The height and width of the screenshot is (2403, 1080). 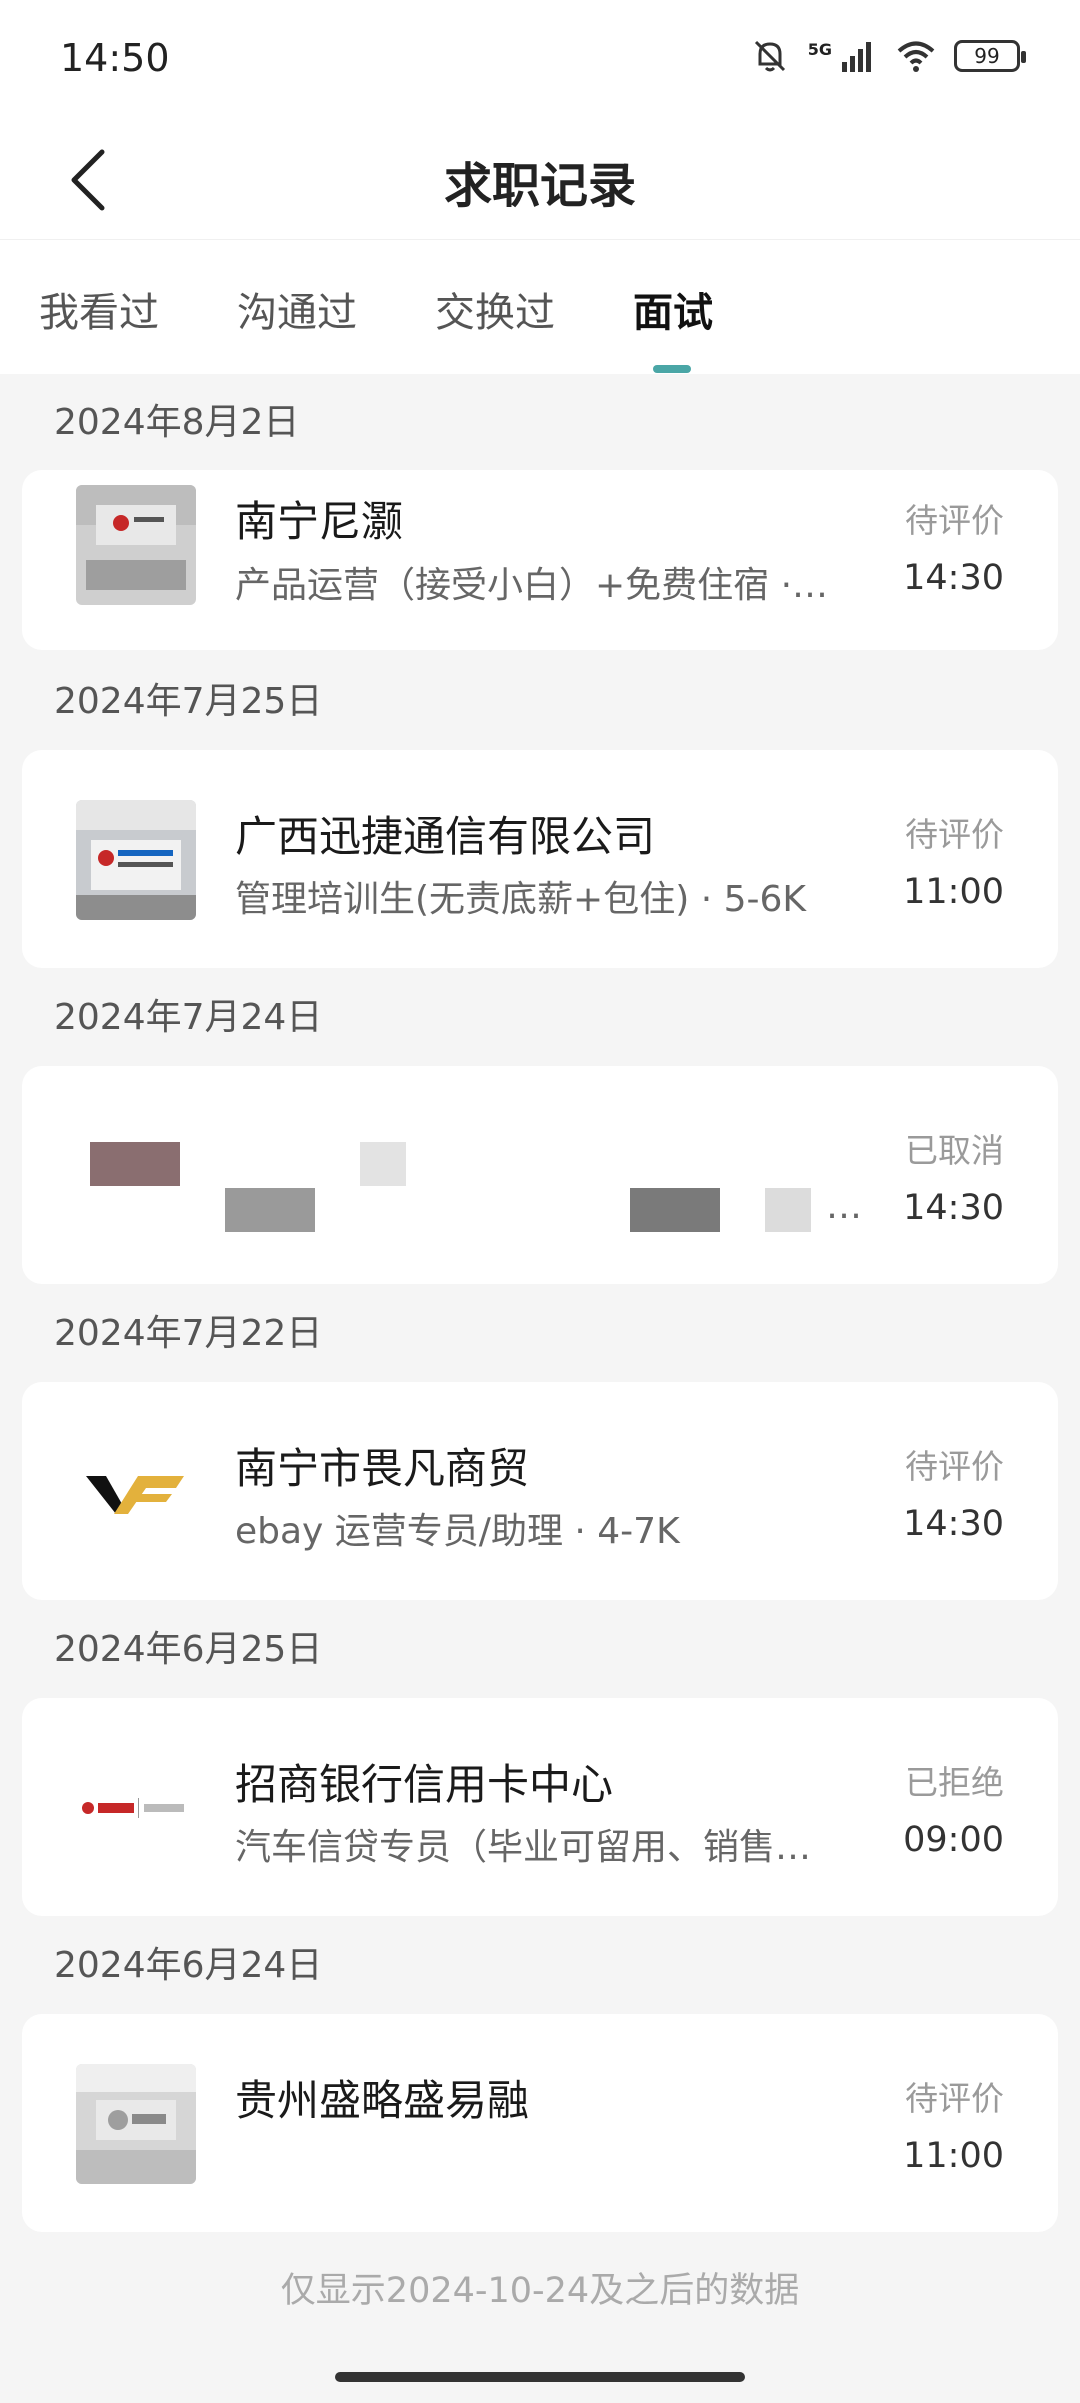 I want to click on tab-communicated: 沟通过, so click(x=297, y=309).